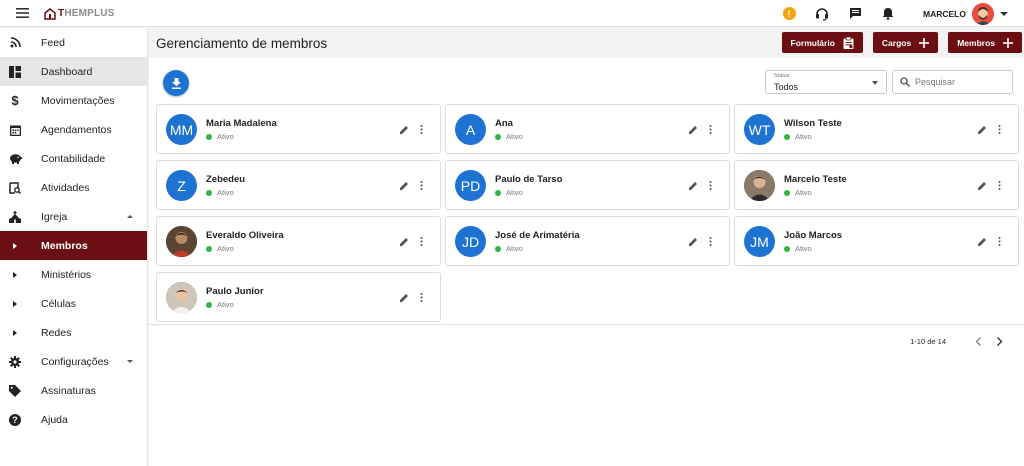 This screenshot has height=466, width=1024. Describe the element at coordinates (73, 216) in the screenshot. I see `sidebar-item-igreja: Igreja` at that location.